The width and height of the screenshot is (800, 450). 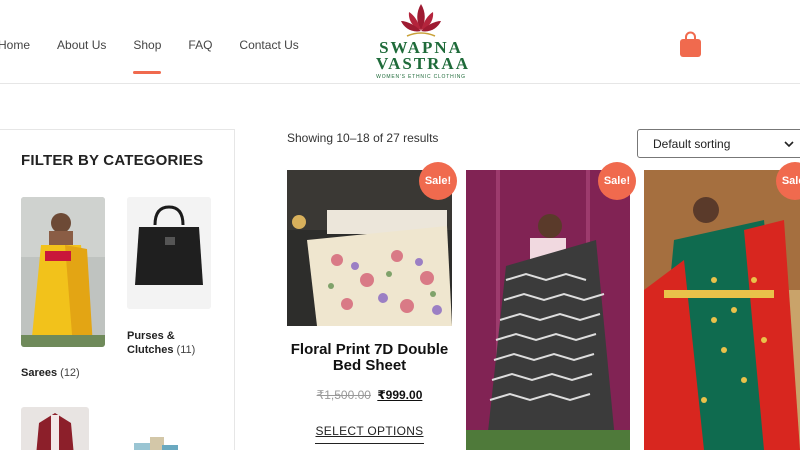 What do you see at coordinates (421, 20) in the screenshot?
I see `lotus-logo-icon` at bounding box center [421, 20].